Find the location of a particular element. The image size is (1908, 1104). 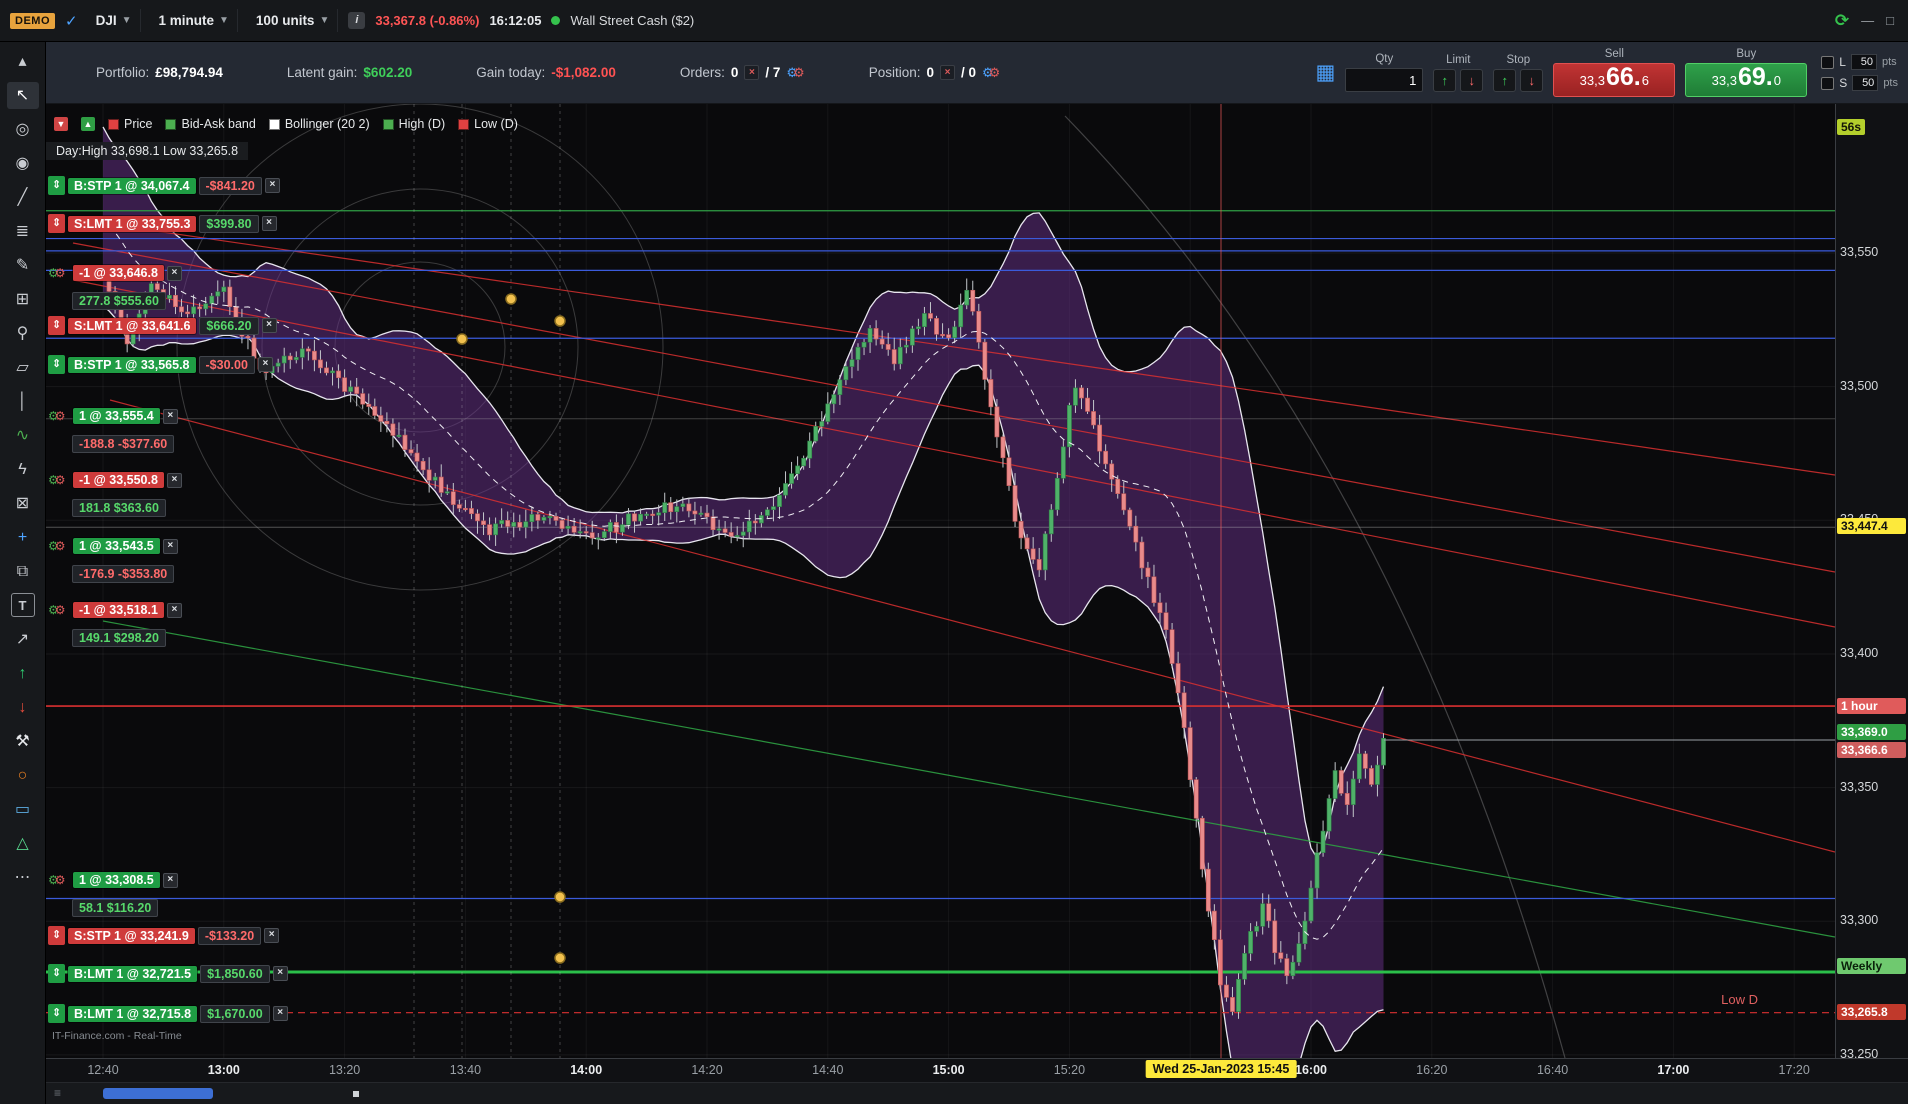

magnifier-tool-icon: ⚲ is located at coordinates (23, 333).